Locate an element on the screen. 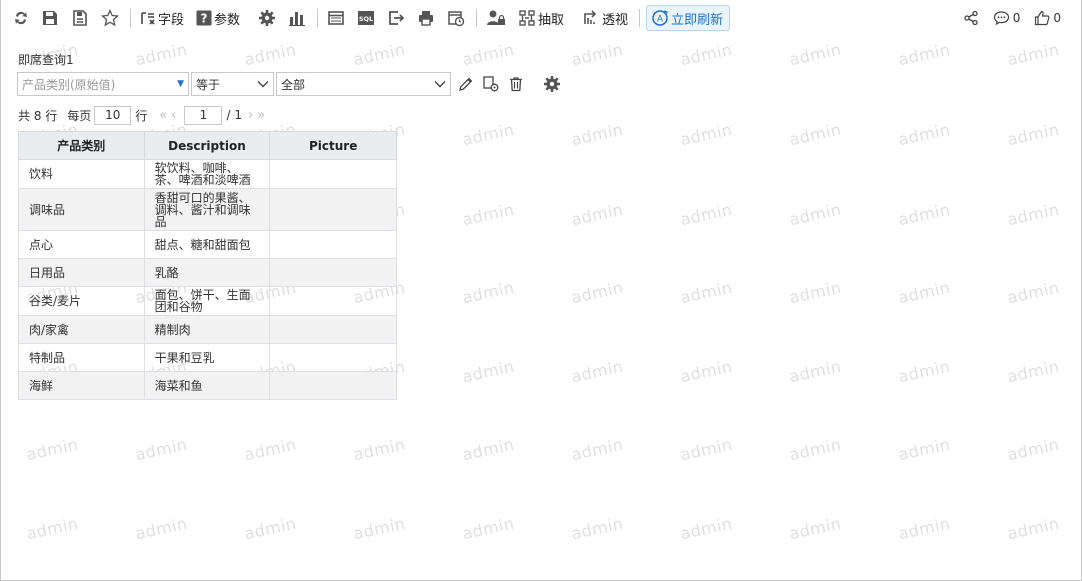  table-row: 肉/家禽 精制肉 is located at coordinates (207, 329).